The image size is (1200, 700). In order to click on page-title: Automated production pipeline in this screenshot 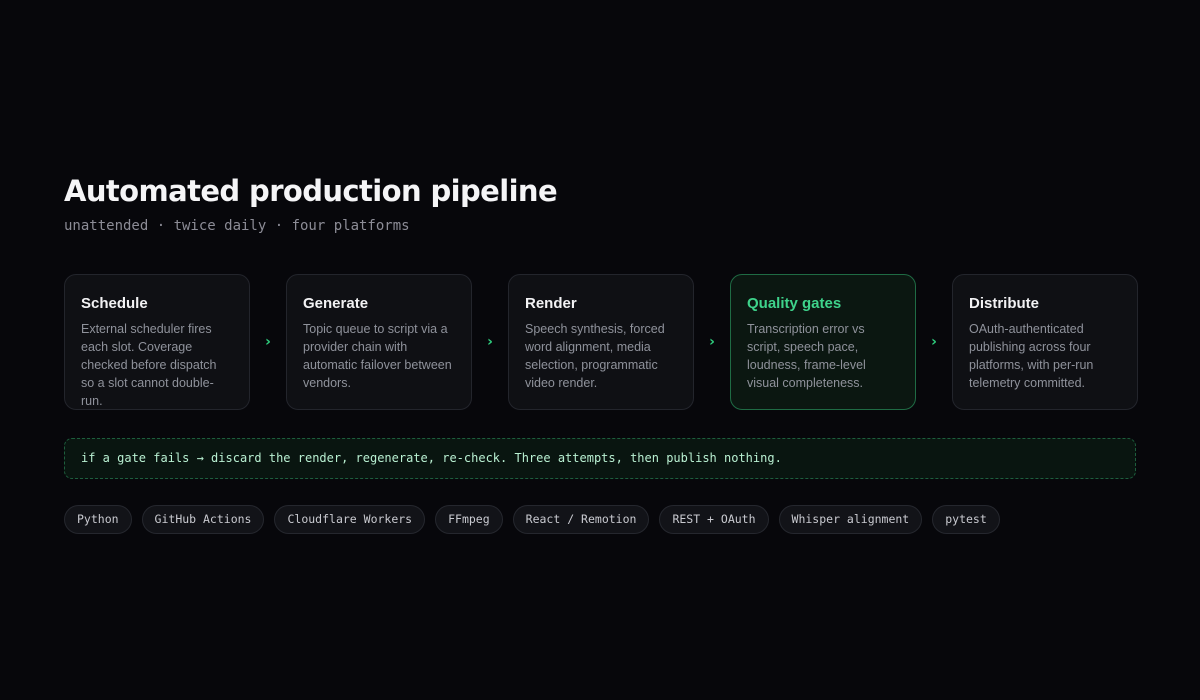, I will do `click(311, 191)`.